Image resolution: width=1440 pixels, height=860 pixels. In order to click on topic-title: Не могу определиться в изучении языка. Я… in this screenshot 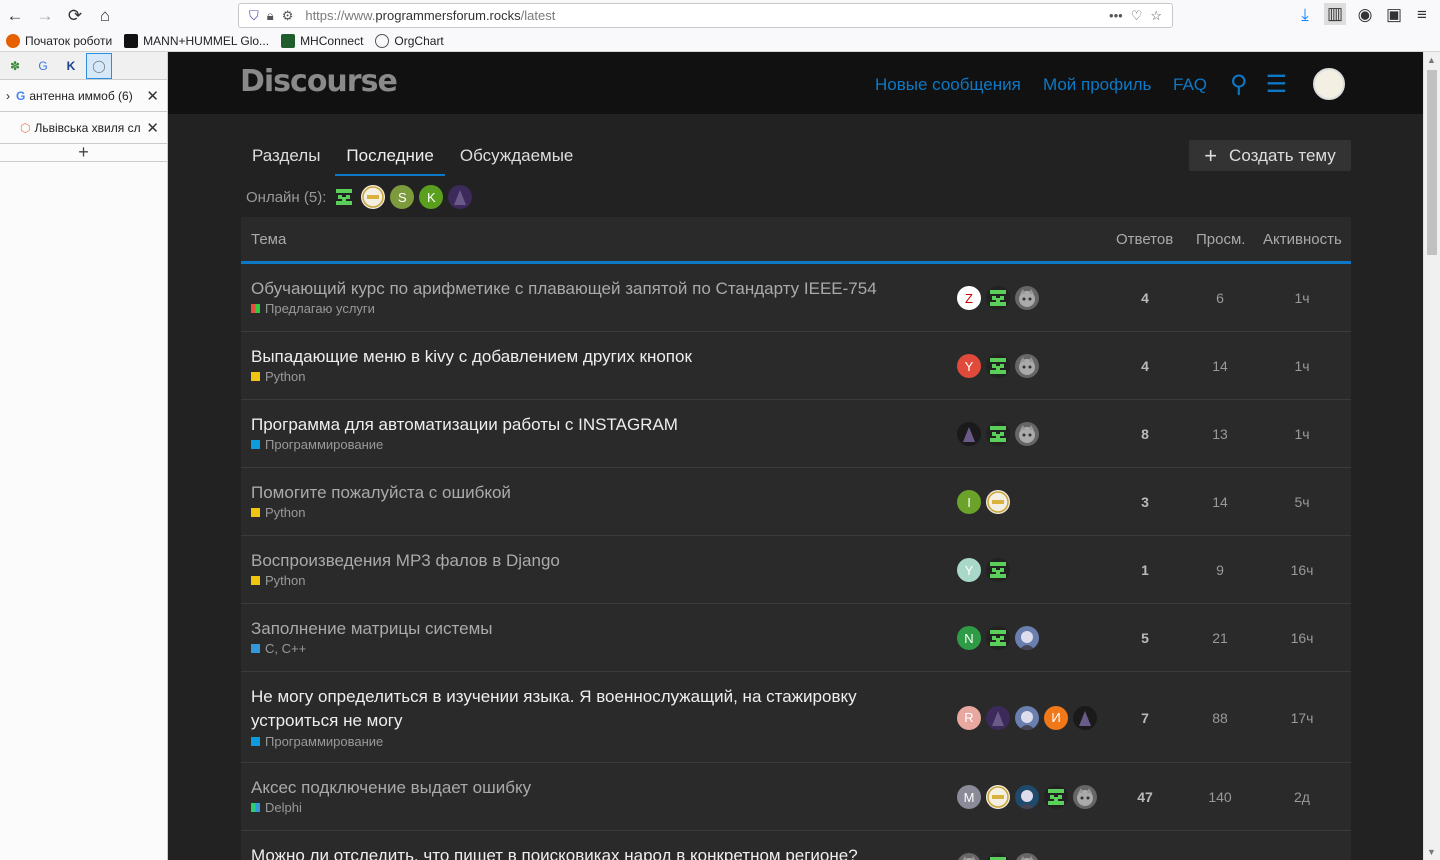, I will do `click(571, 709)`.